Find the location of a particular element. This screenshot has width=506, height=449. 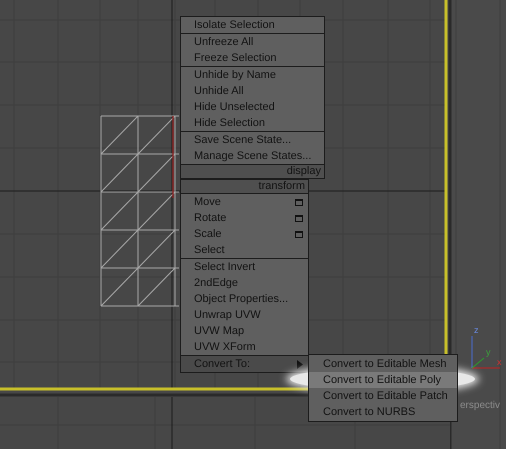

menu-item: 2ndEdge is located at coordinates (244, 283).